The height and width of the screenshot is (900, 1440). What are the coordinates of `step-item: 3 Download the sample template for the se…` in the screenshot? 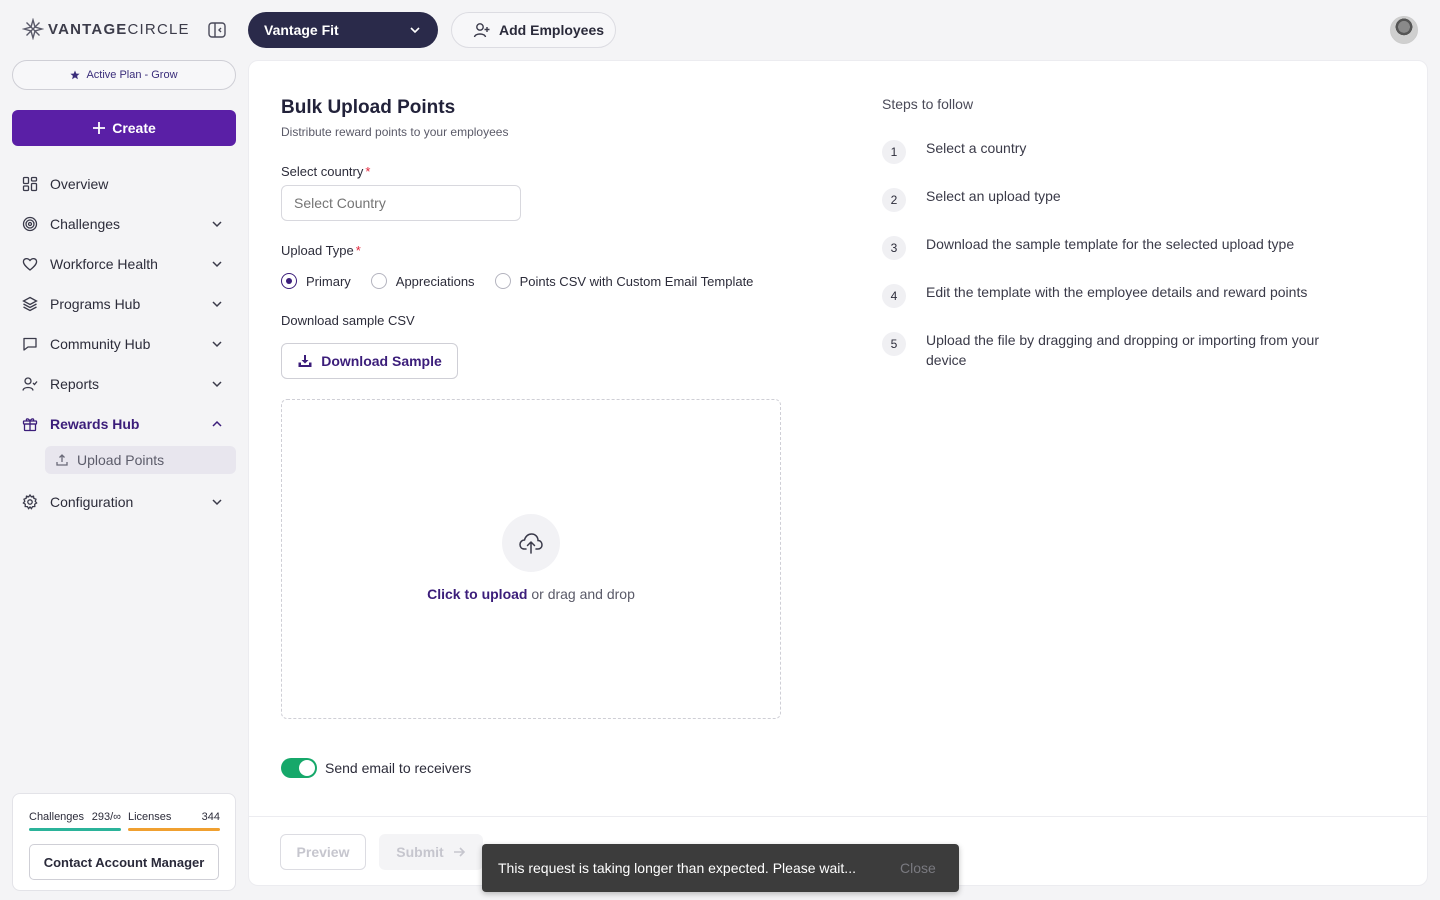 It's located at (1122, 247).